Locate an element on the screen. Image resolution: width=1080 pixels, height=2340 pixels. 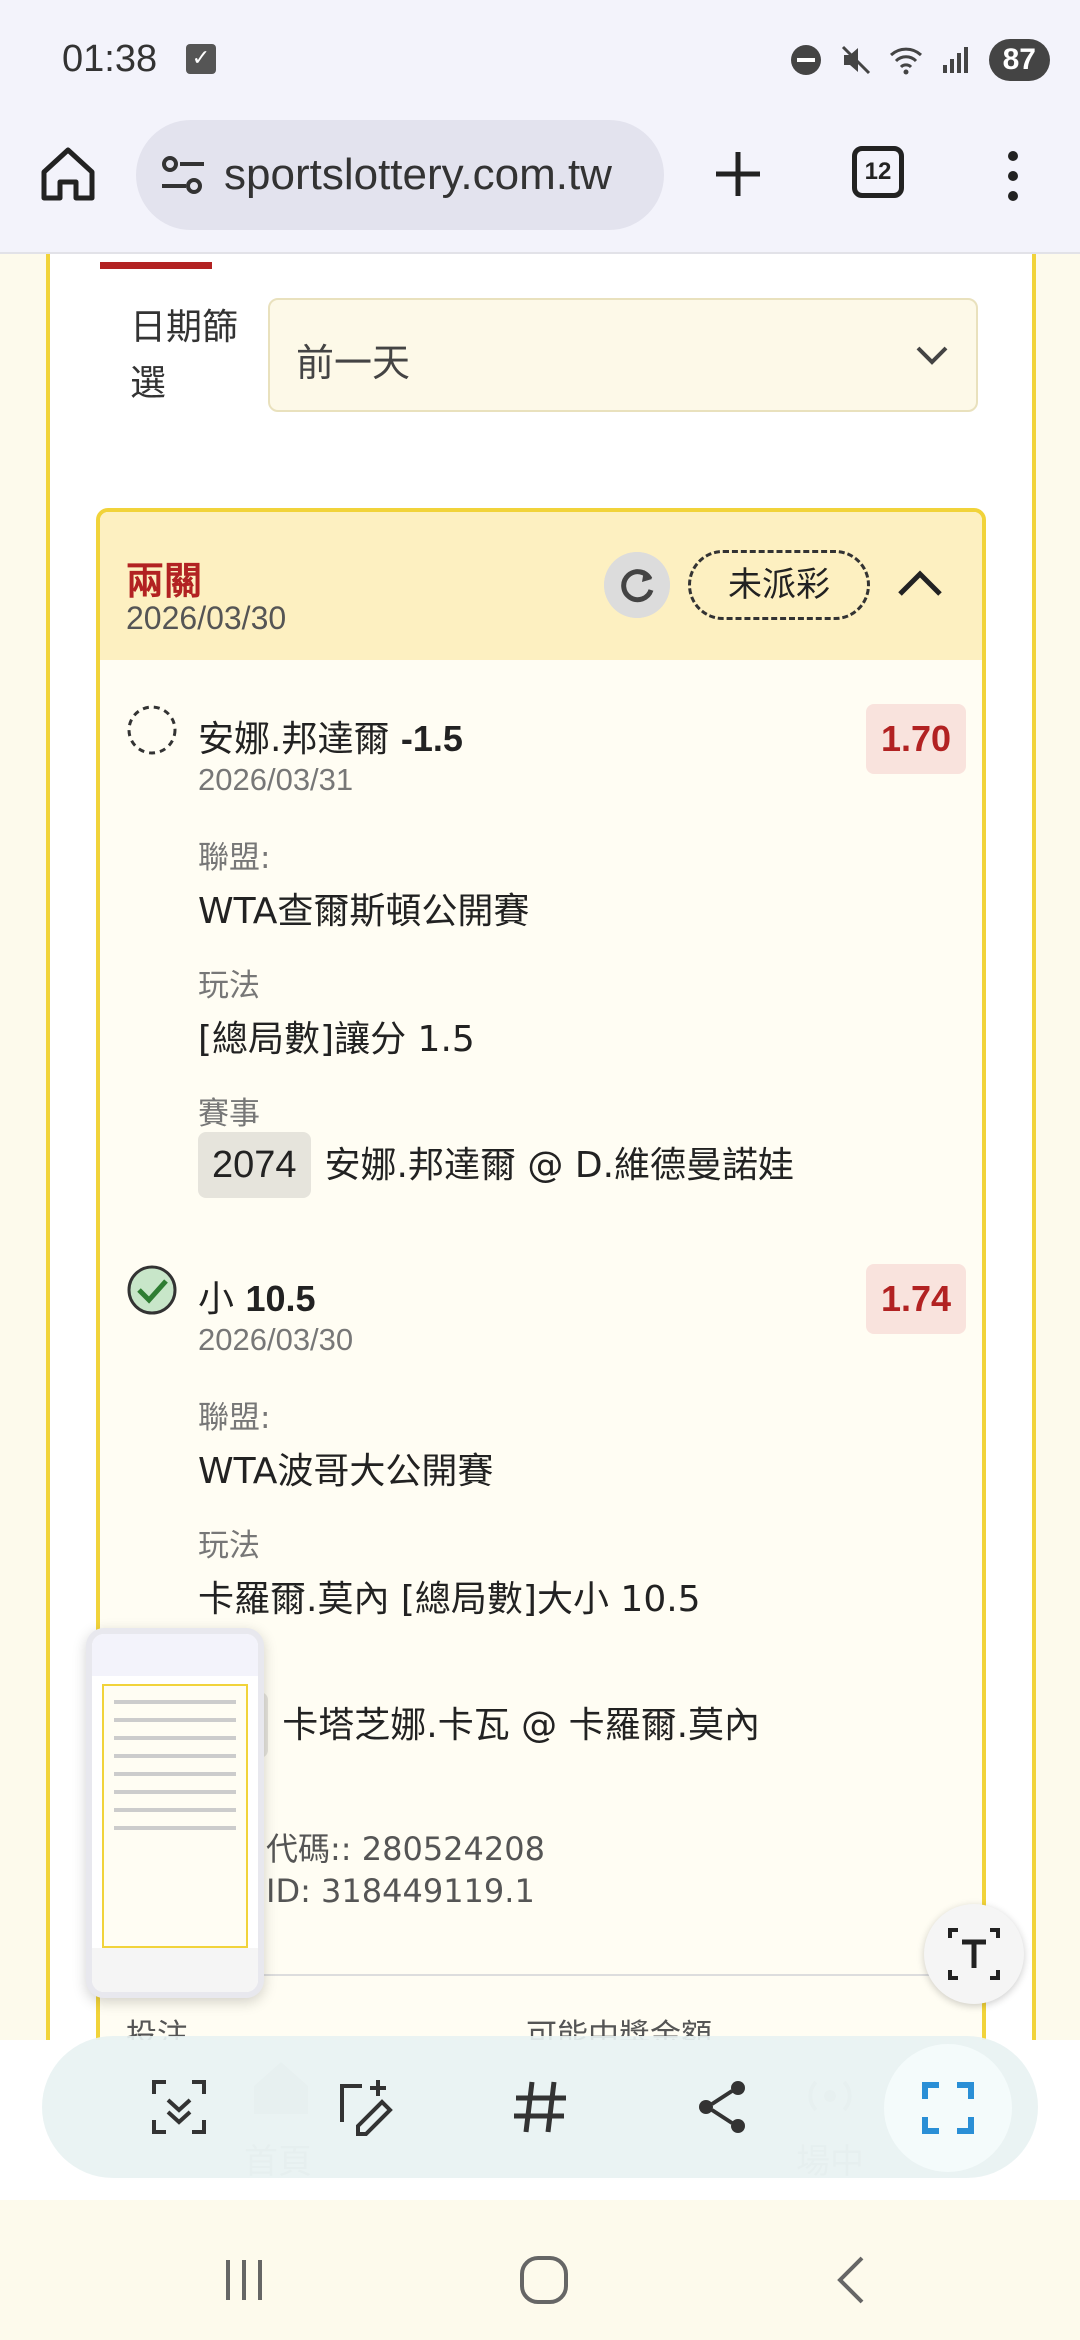
back-icon is located at coordinates (852, 2280).